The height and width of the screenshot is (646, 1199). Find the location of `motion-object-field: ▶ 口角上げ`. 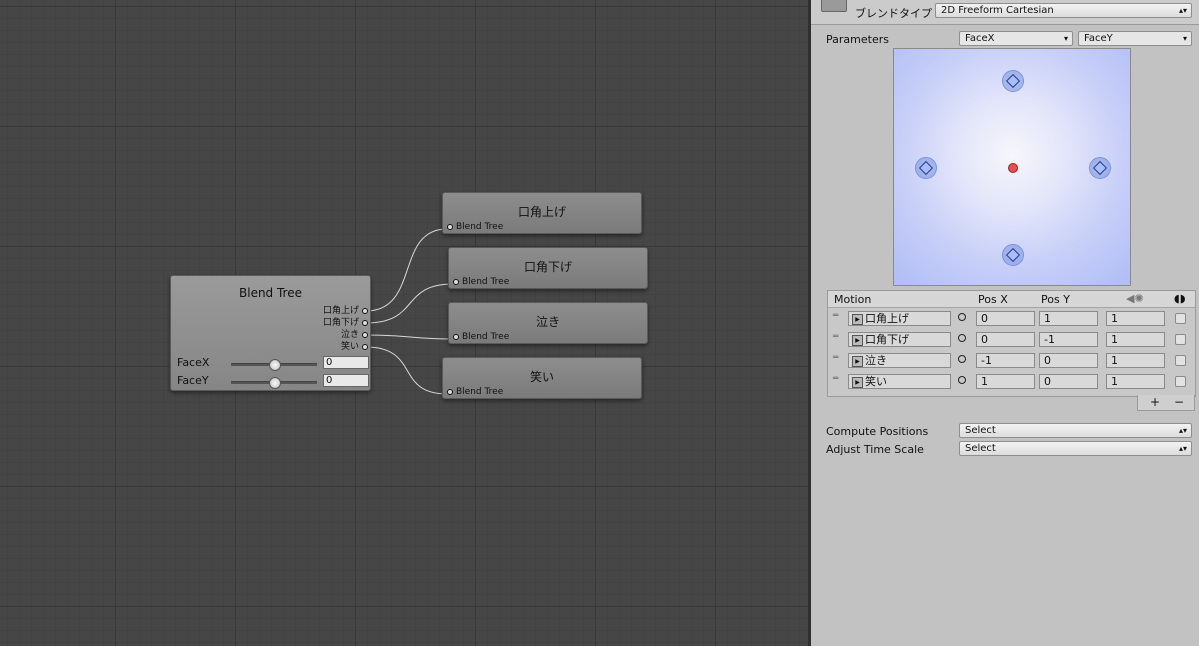

motion-object-field: ▶ 口角上げ is located at coordinates (899, 318).